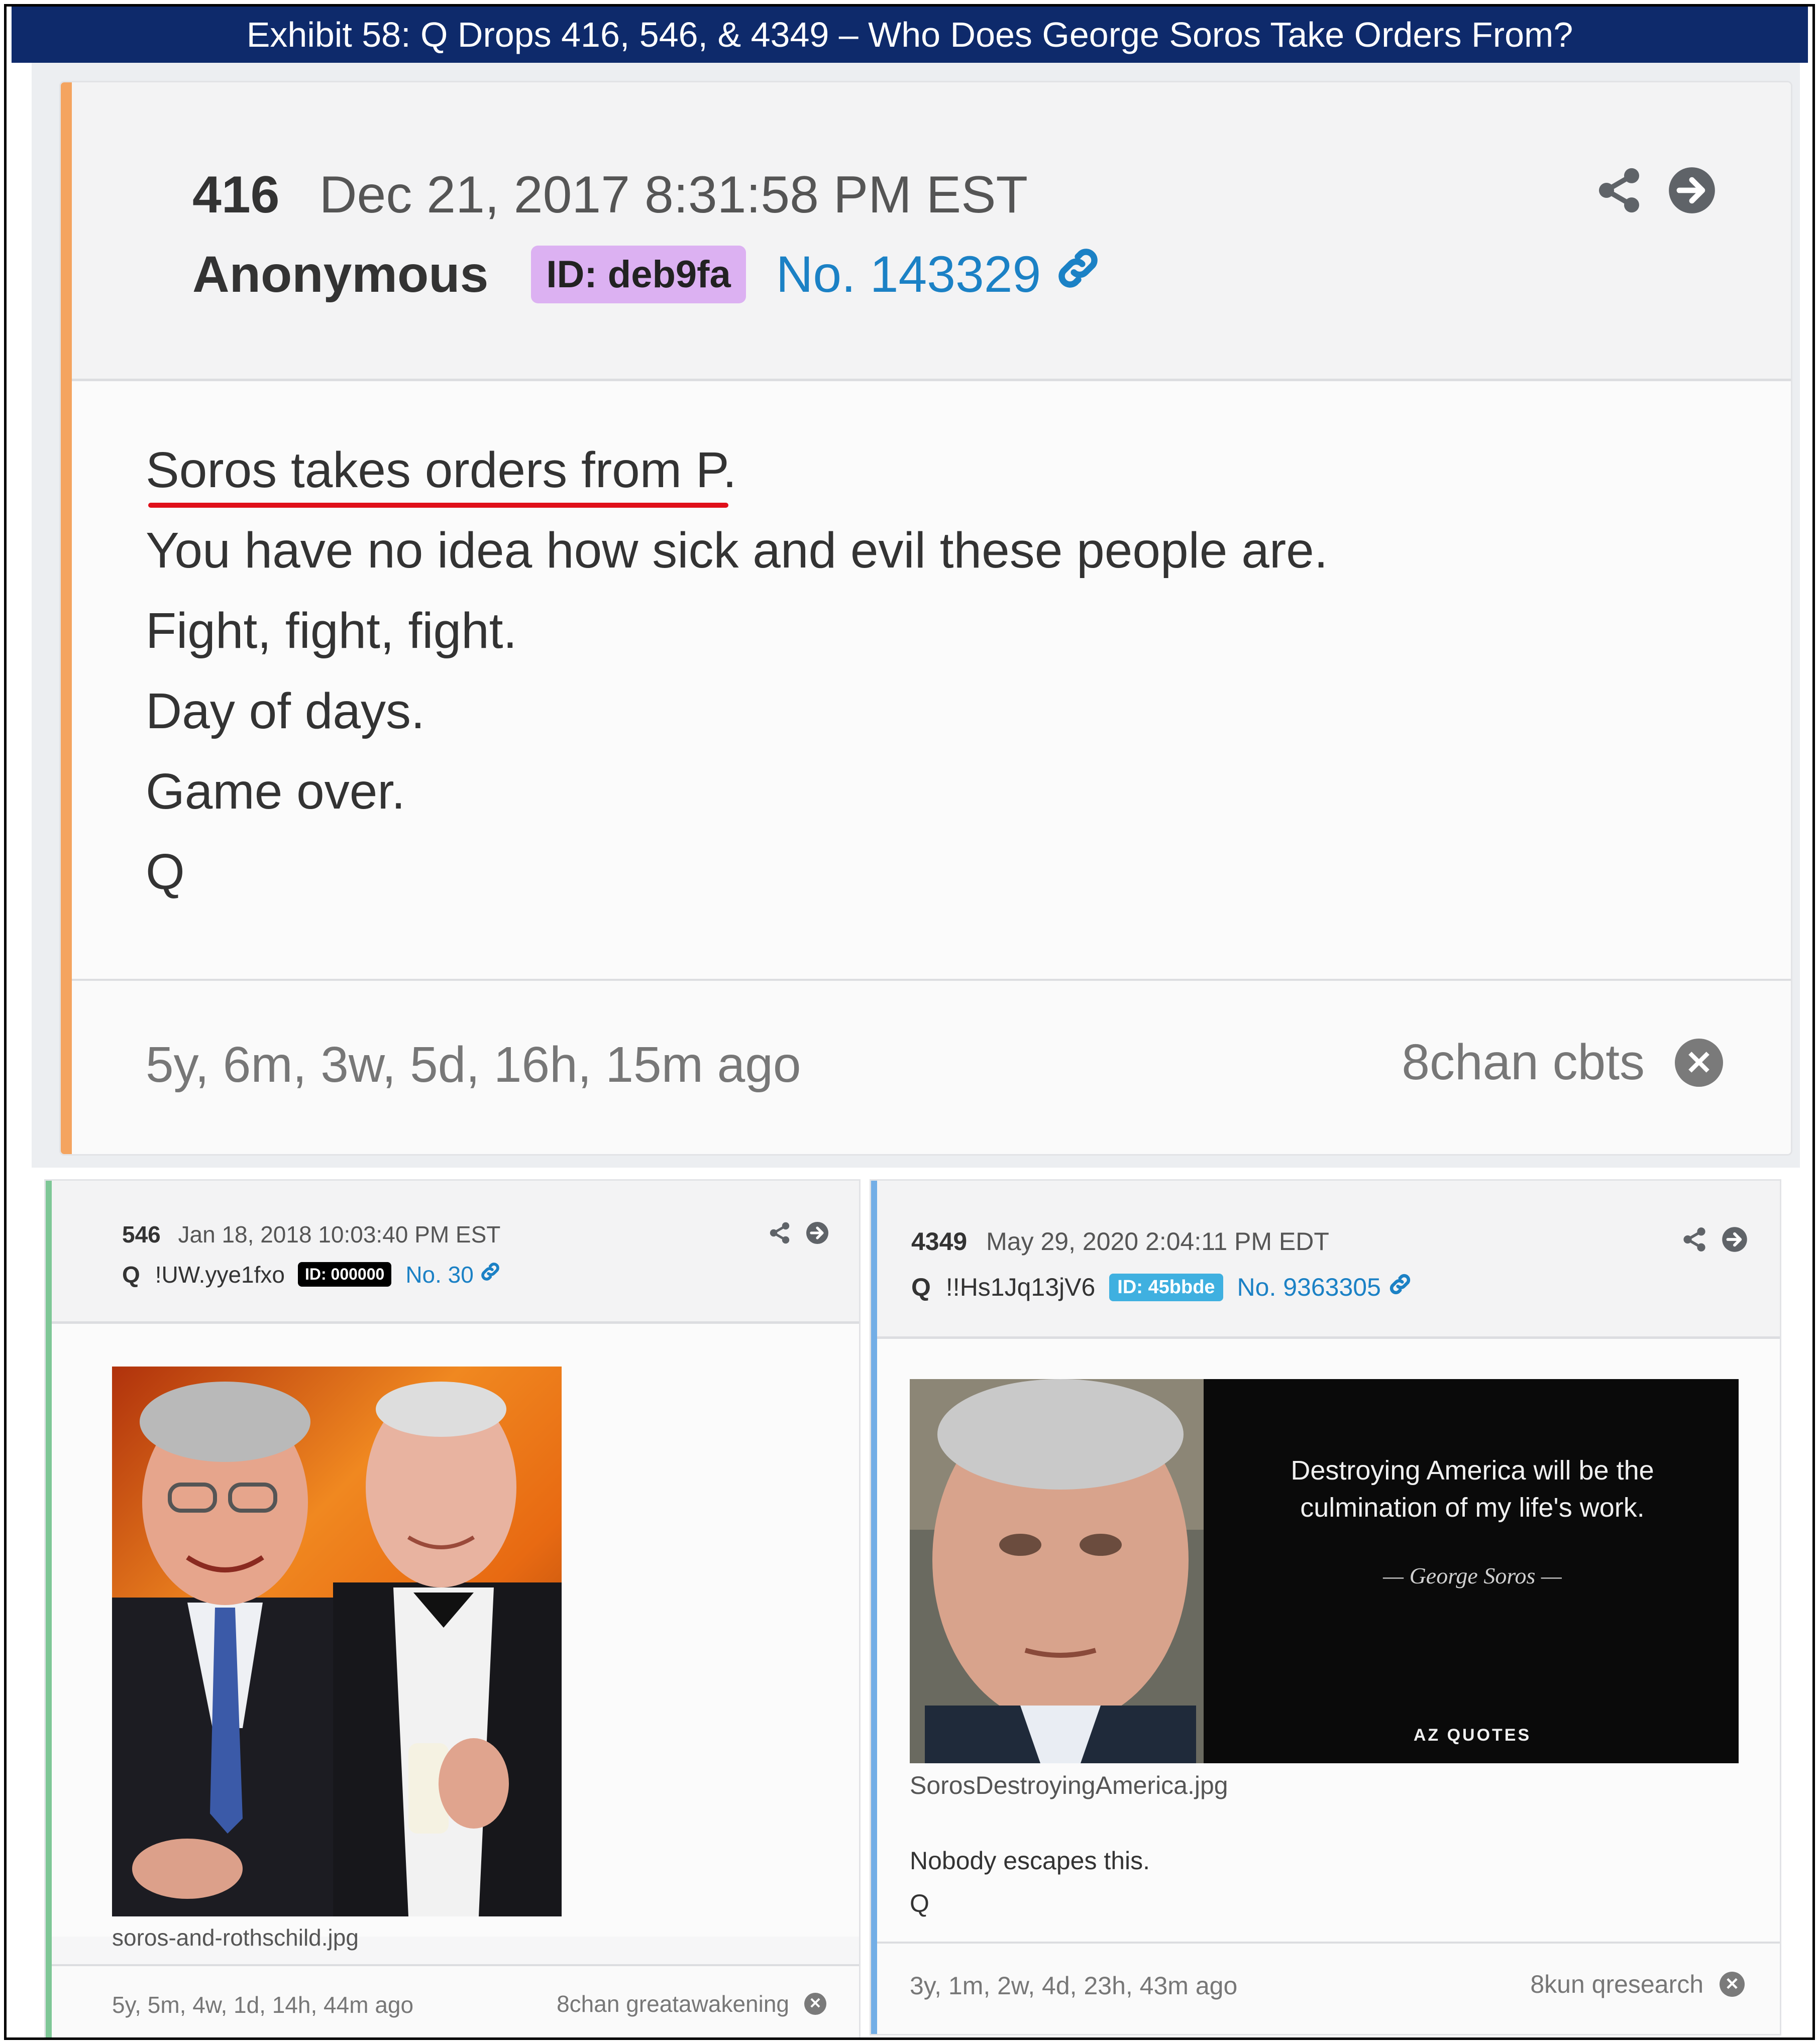 The width and height of the screenshot is (1819, 2044). I want to click on post-date: Jan 18, 2018 10:03:40 PM EST, so click(340, 1234).